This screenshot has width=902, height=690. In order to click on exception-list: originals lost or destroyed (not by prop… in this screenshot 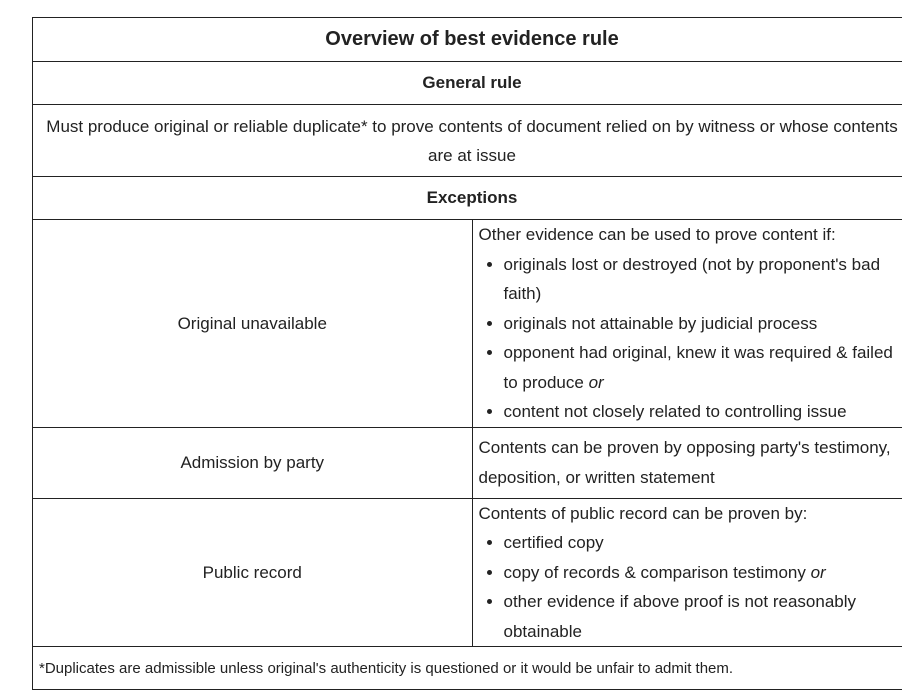, I will do `click(690, 338)`.